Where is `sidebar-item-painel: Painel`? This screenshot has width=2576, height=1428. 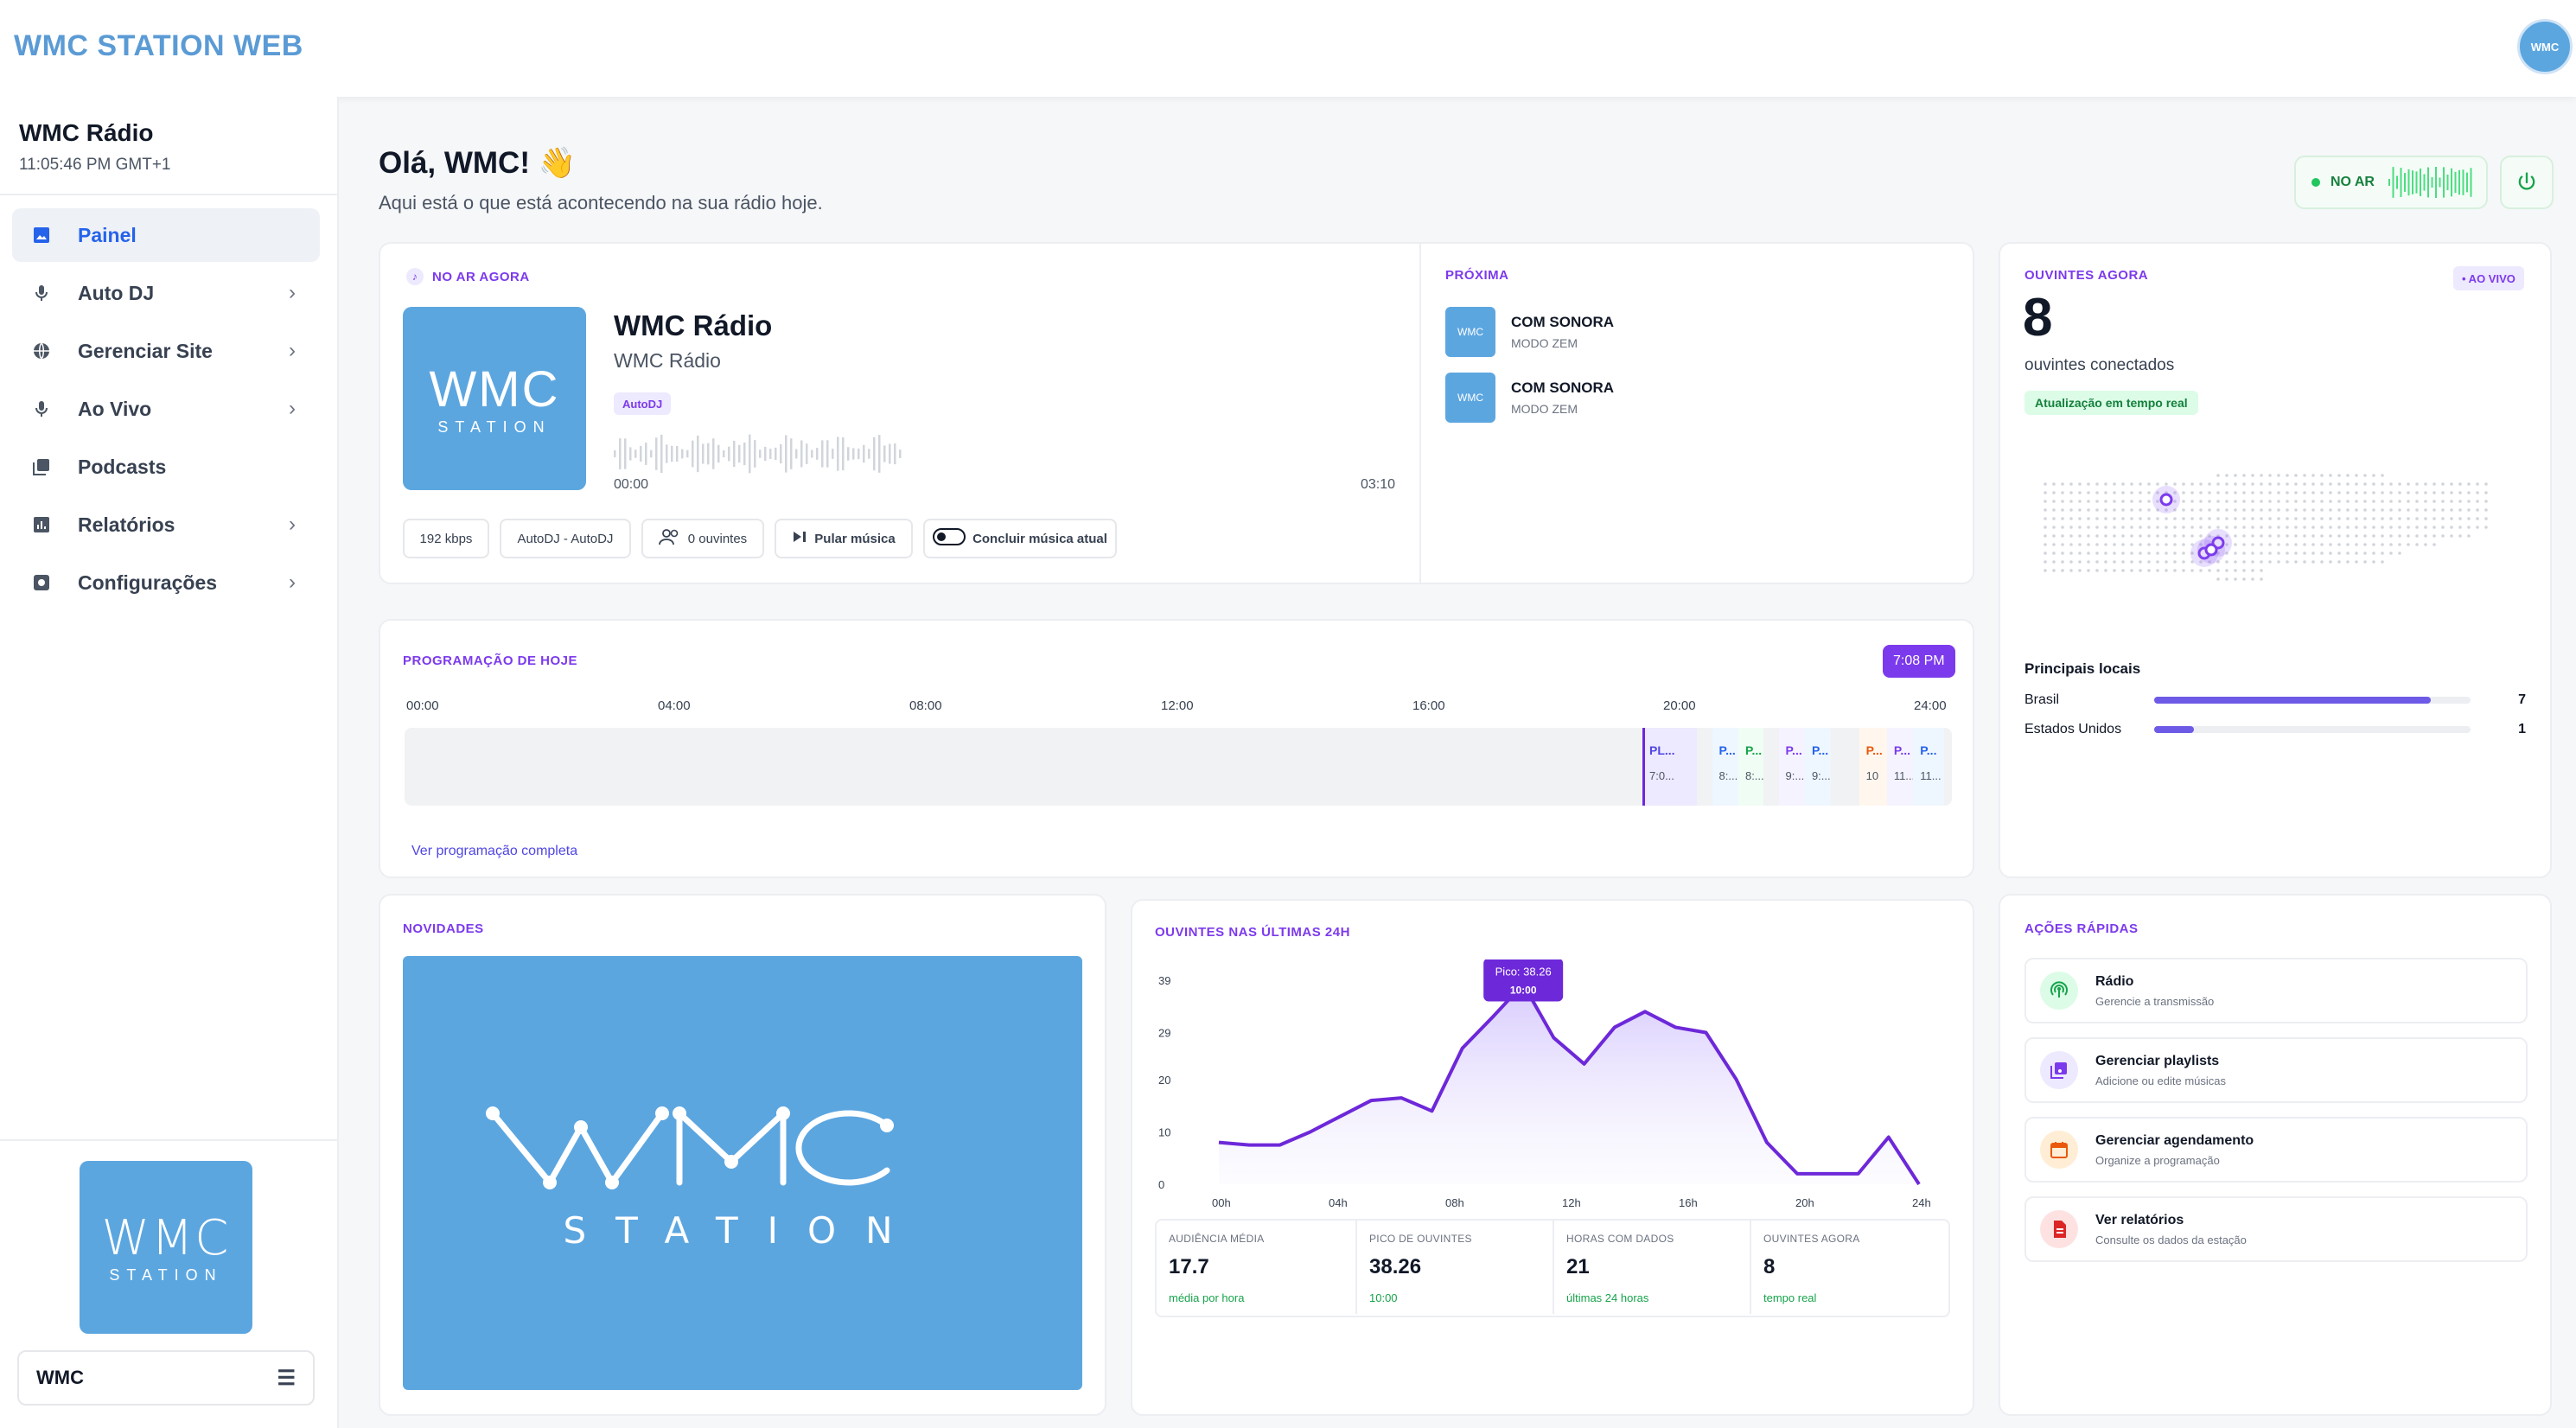 sidebar-item-painel: Painel is located at coordinates (166, 235).